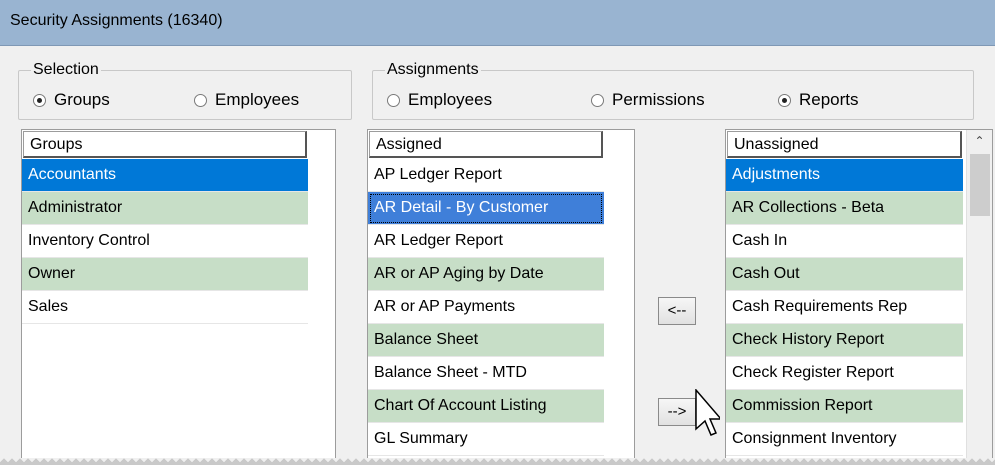 Image resolution: width=995 pixels, height=465 pixels. Describe the element at coordinates (486, 439) in the screenshot. I see `list-item: GL Summary` at that location.